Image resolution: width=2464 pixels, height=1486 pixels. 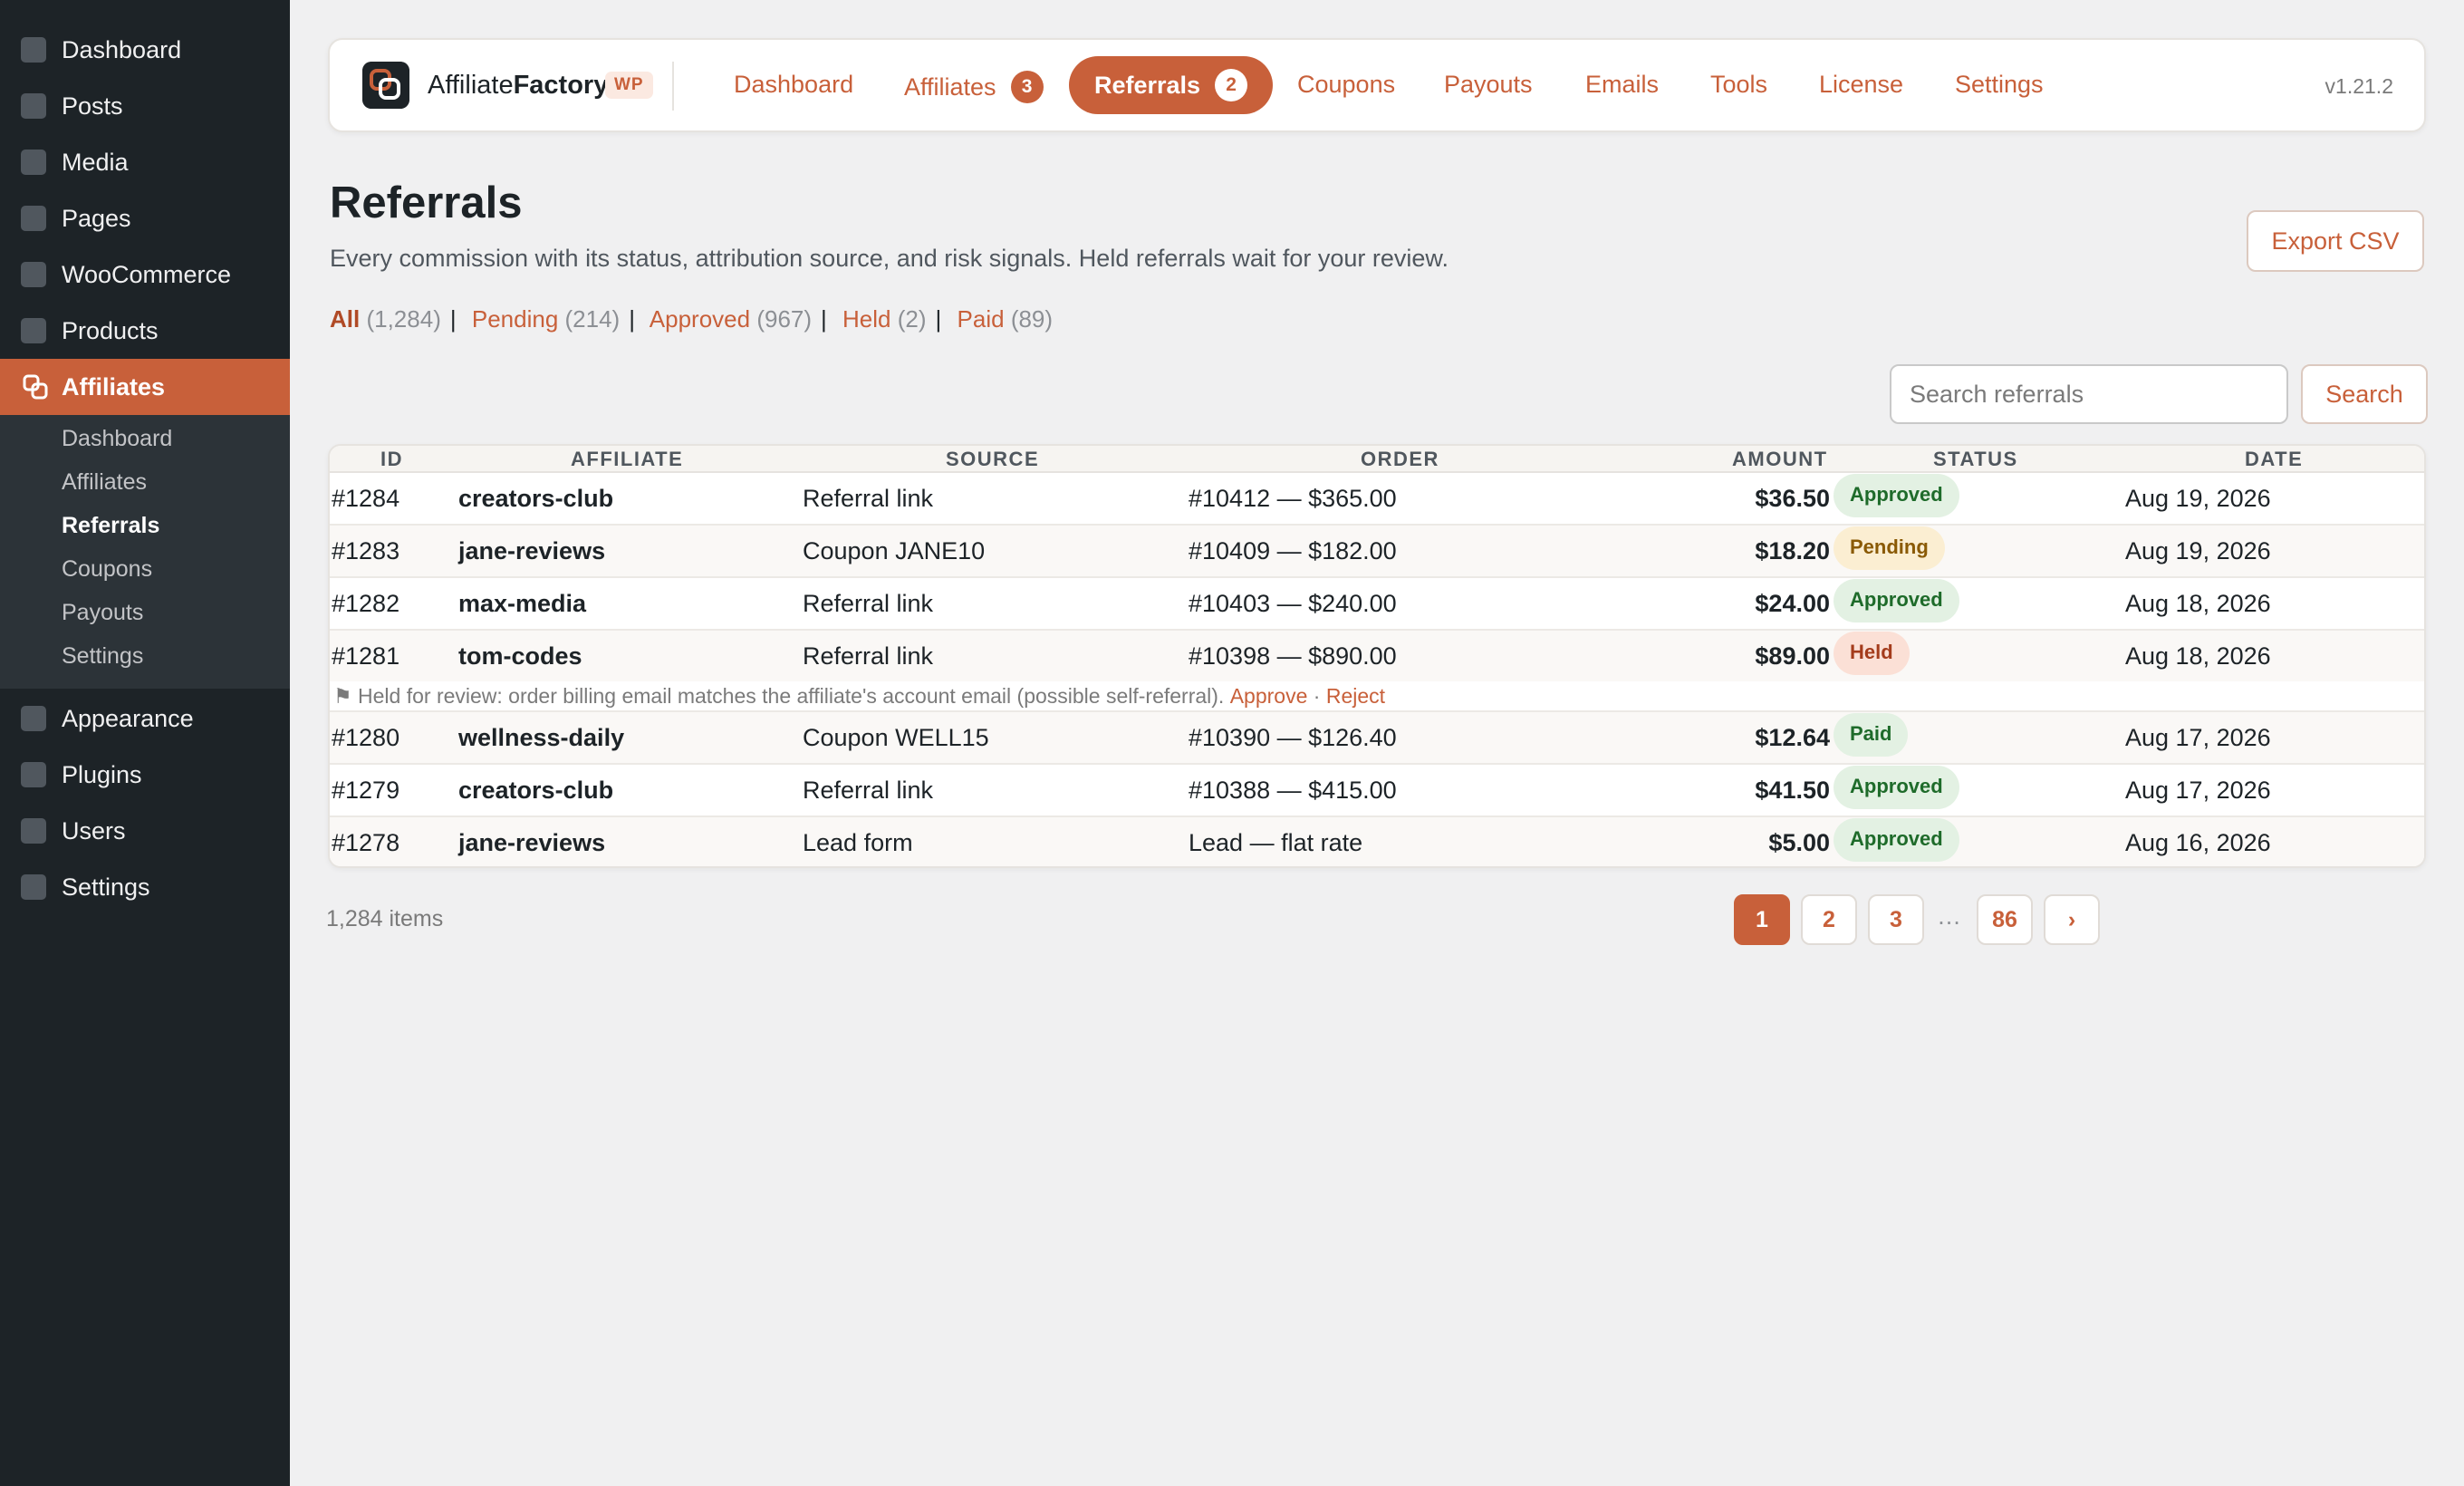 What do you see at coordinates (1293, 656) in the screenshot?
I see `order-link: #10398 — $890.00` at bounding box center [1293, 656].